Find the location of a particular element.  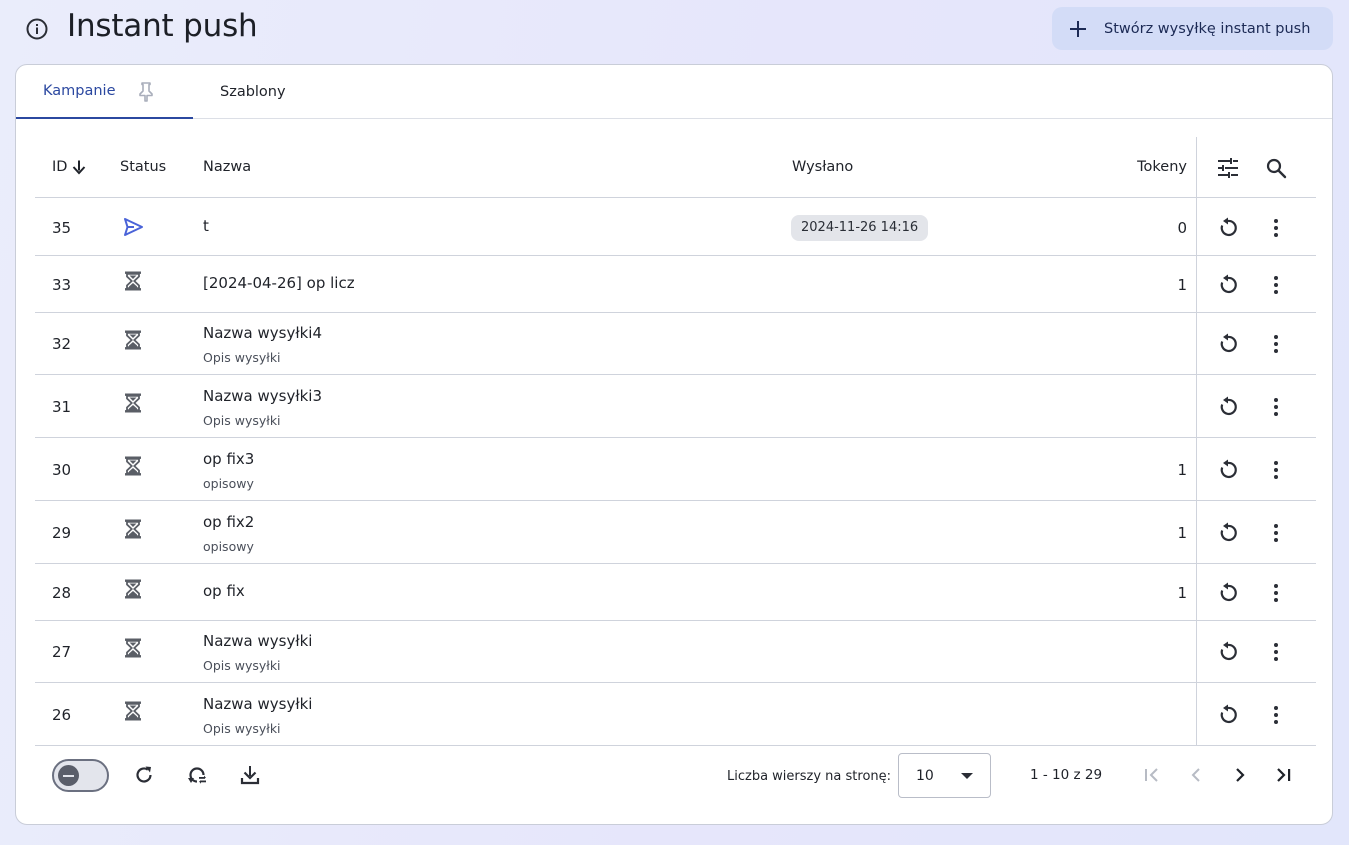

tune-icon is located at coordinates (1228, 168).